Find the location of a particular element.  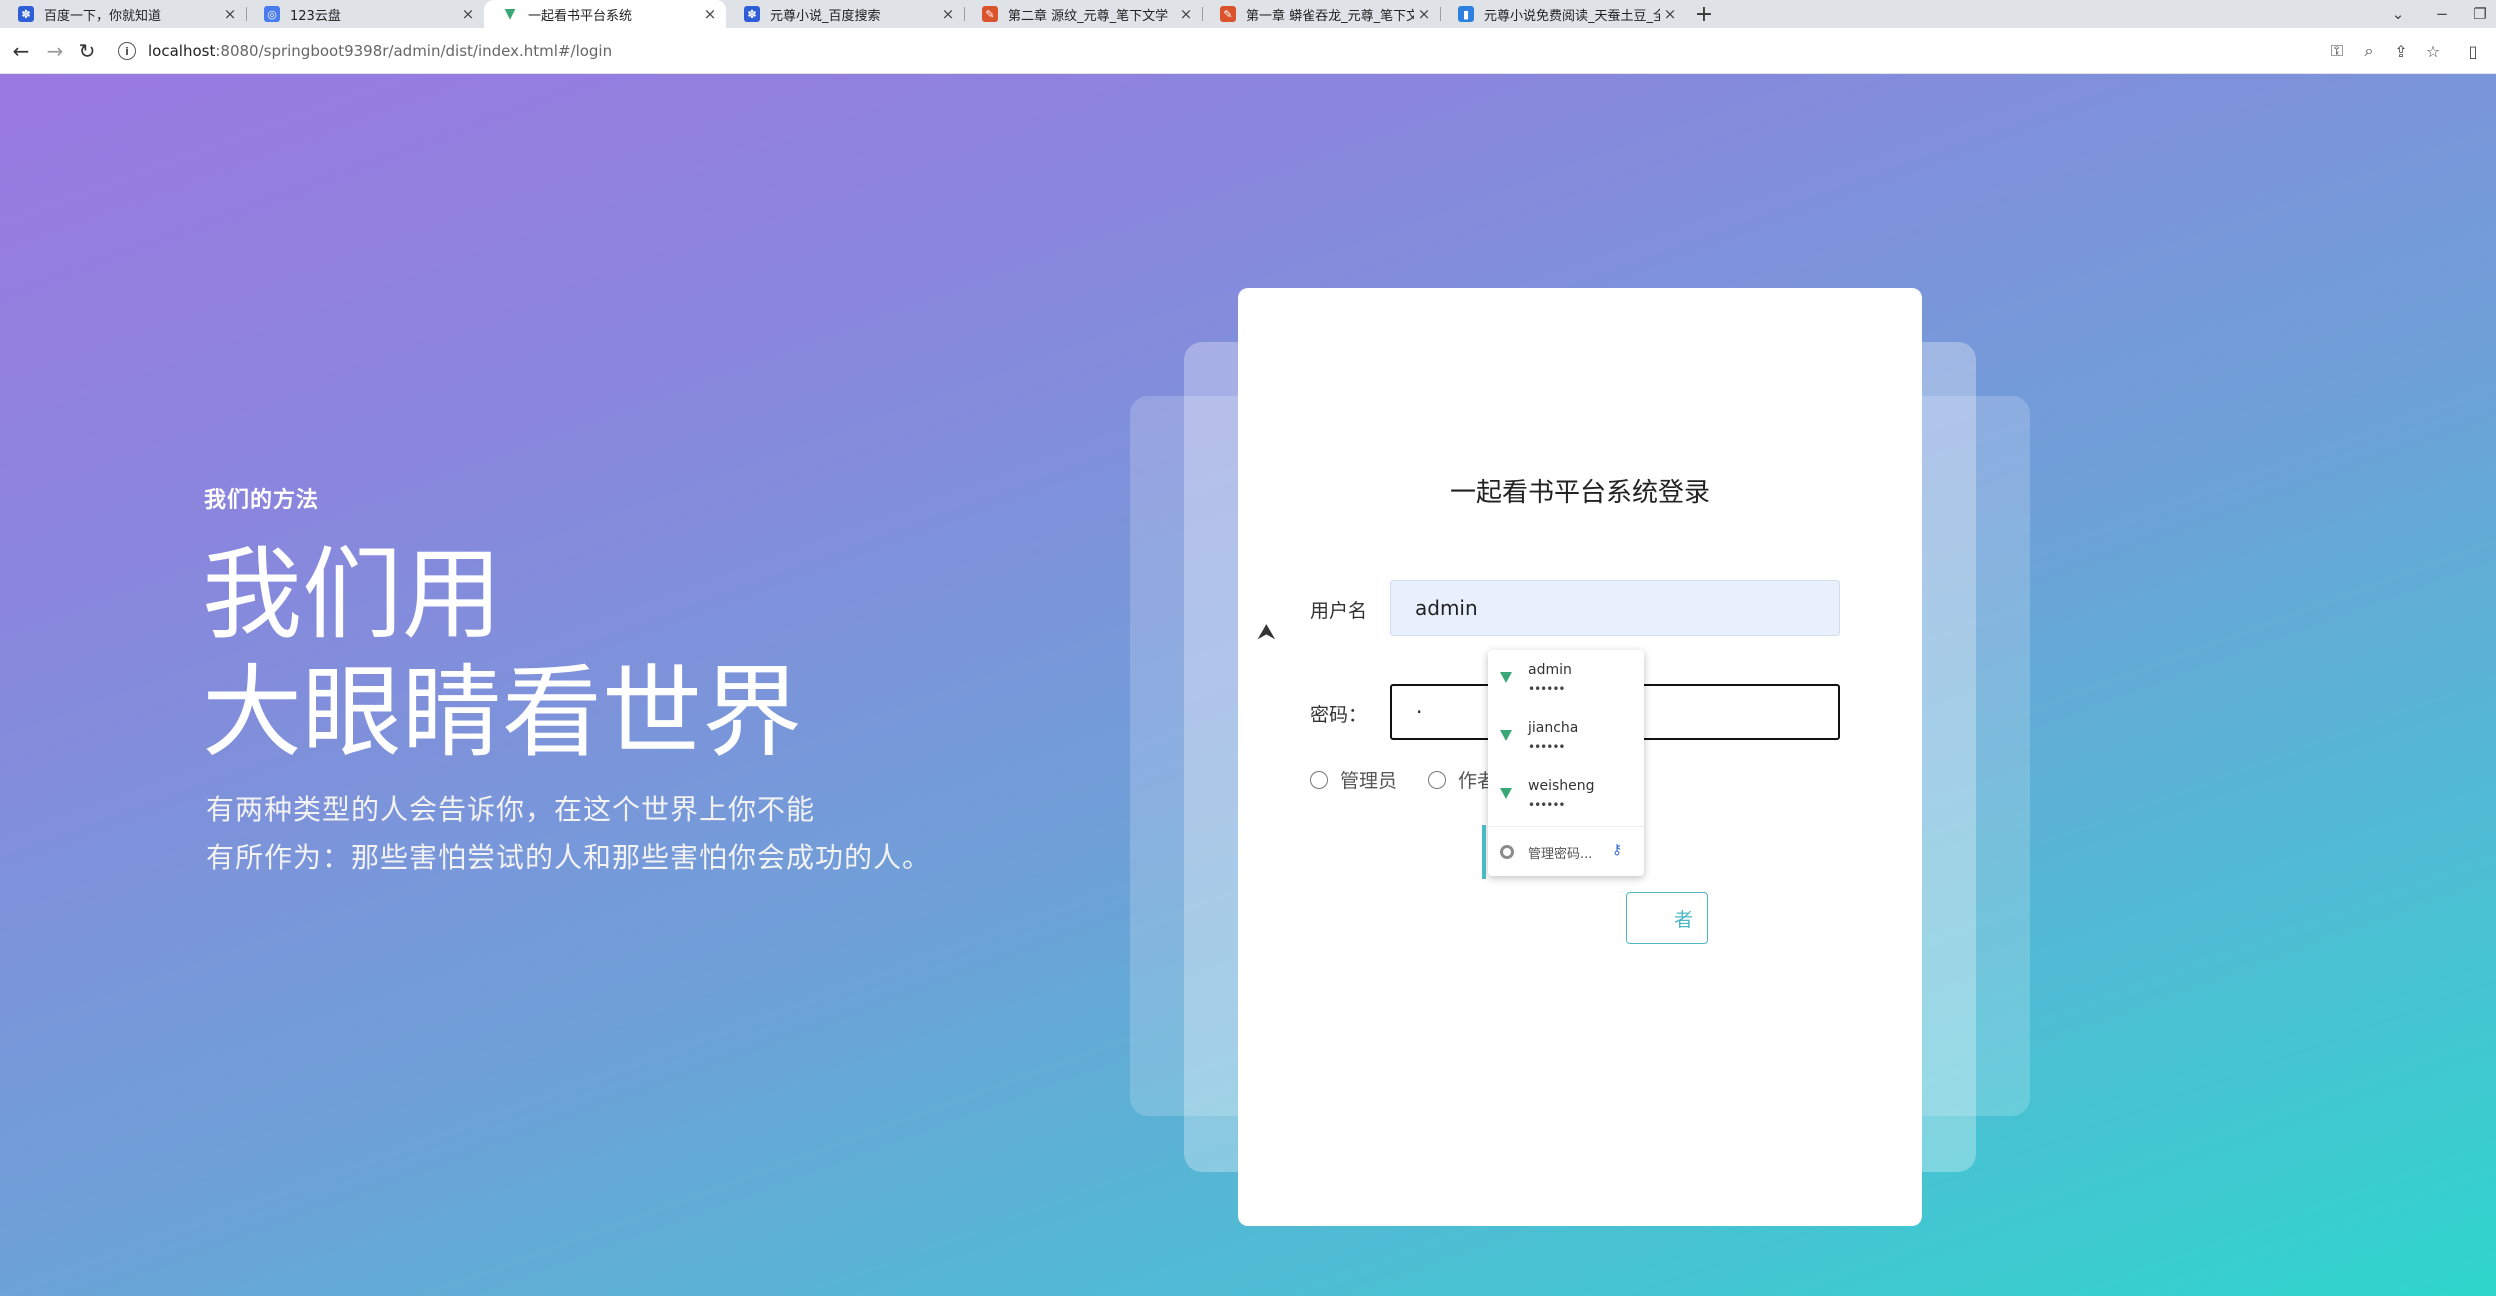

tab-chapter-1: ✎ 第一章 蟒雀吞龙_元尊_笔下文学 × is located at coordinates (1321, 14).